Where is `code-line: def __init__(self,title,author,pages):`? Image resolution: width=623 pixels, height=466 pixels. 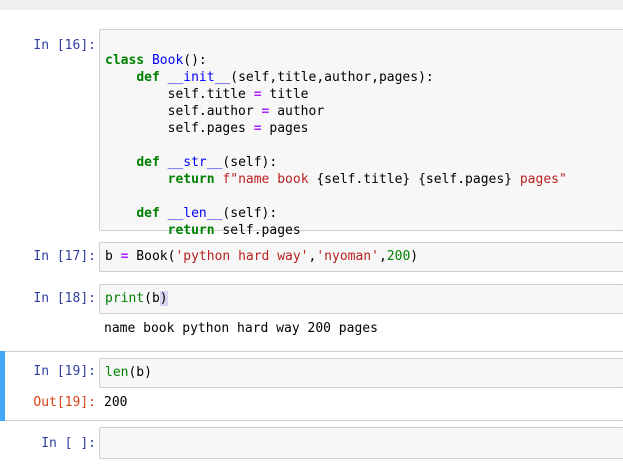
code-line: def __init__(self,title,author,pages): is located at coordinates (285, 77).